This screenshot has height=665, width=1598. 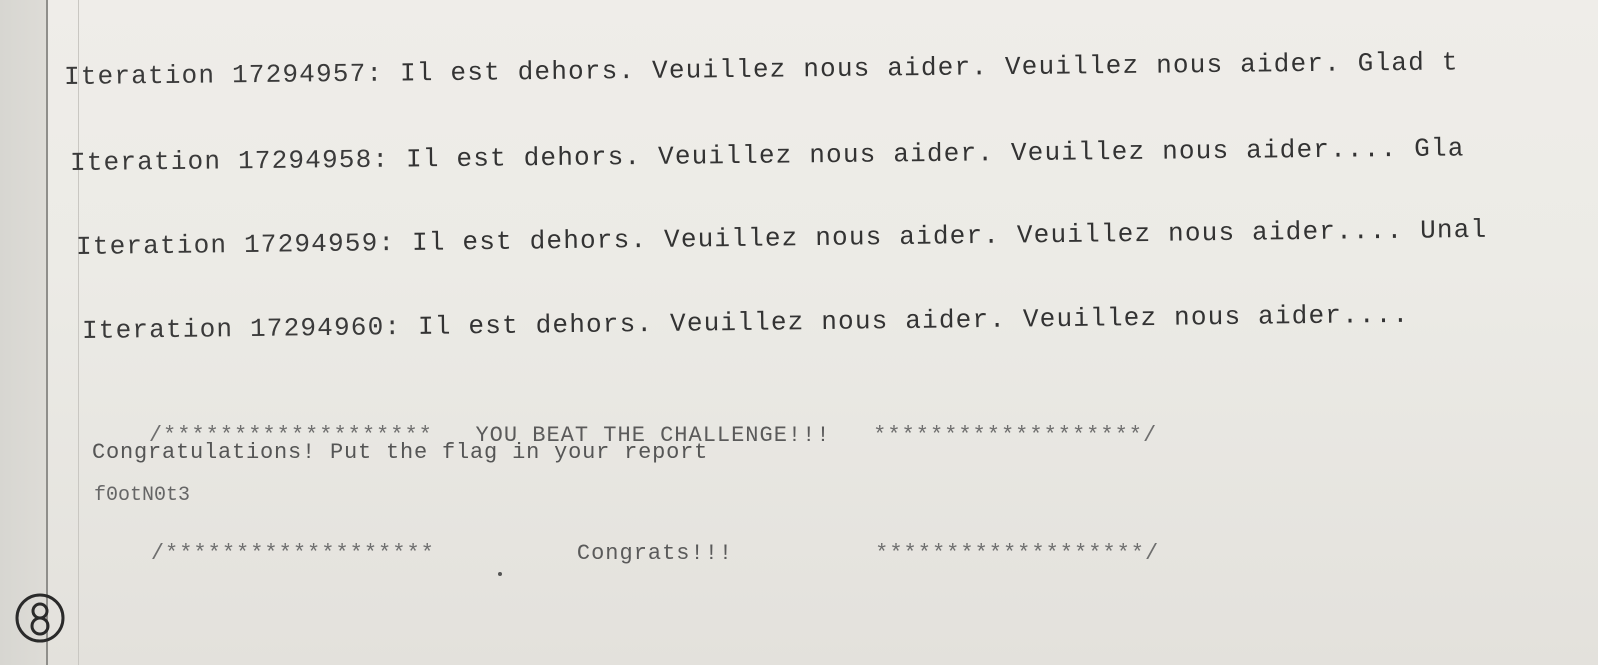 I want to click on iteration-label: Iteration 17294957:, so click(x=223, y=75).